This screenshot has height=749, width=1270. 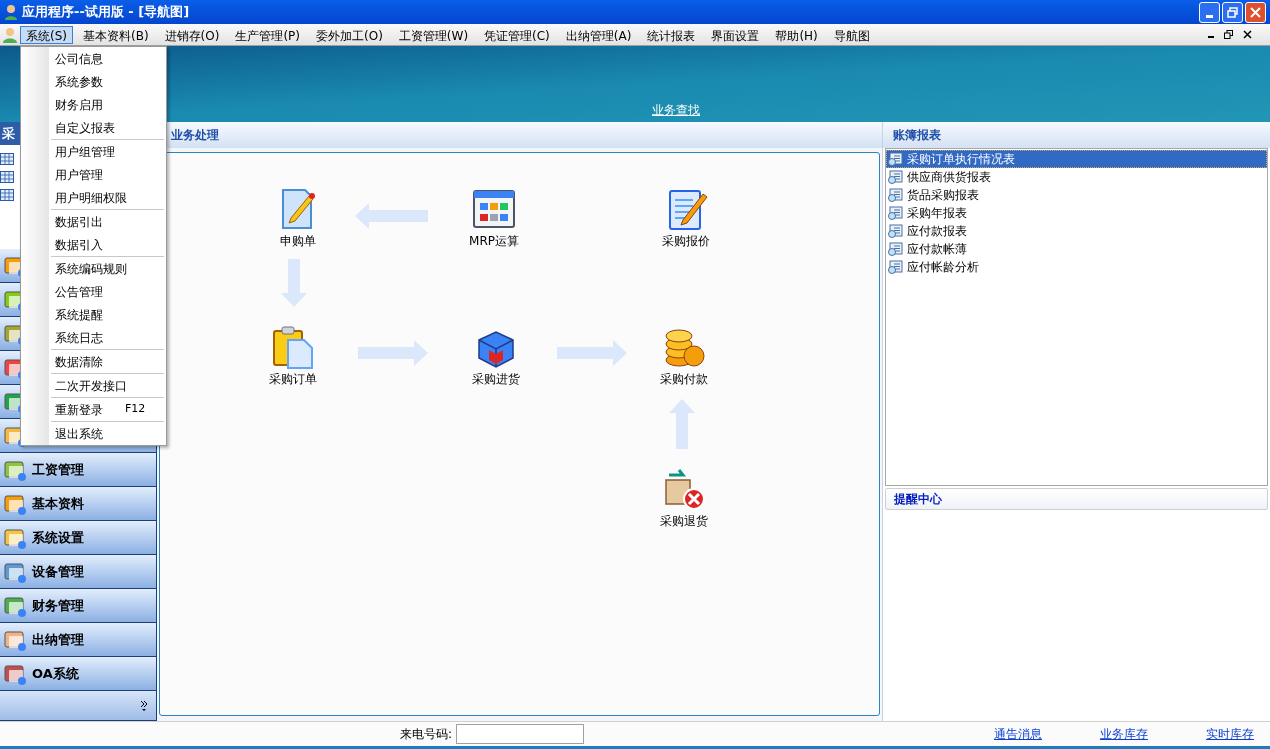 What do you see at coordinates (684, 356) in the screenshot?
I see `workflow-node: 采购付款` at bounding box center [684, 356].